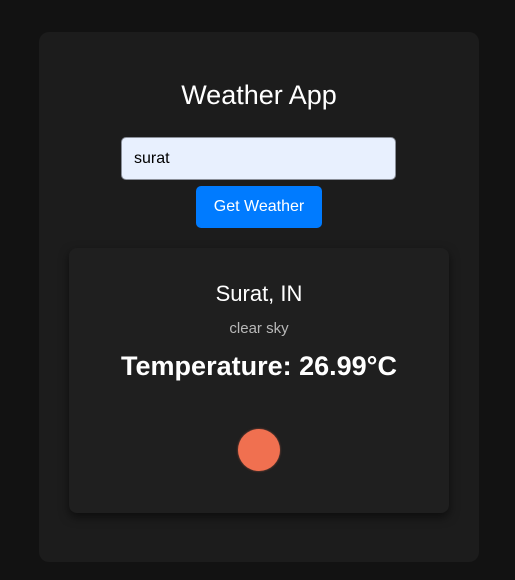  What do you see at coordinates (259, 366) in the screenshot?
I see `temperature-value: Temperature: 26.99°C` at bounding box center [259, 366].